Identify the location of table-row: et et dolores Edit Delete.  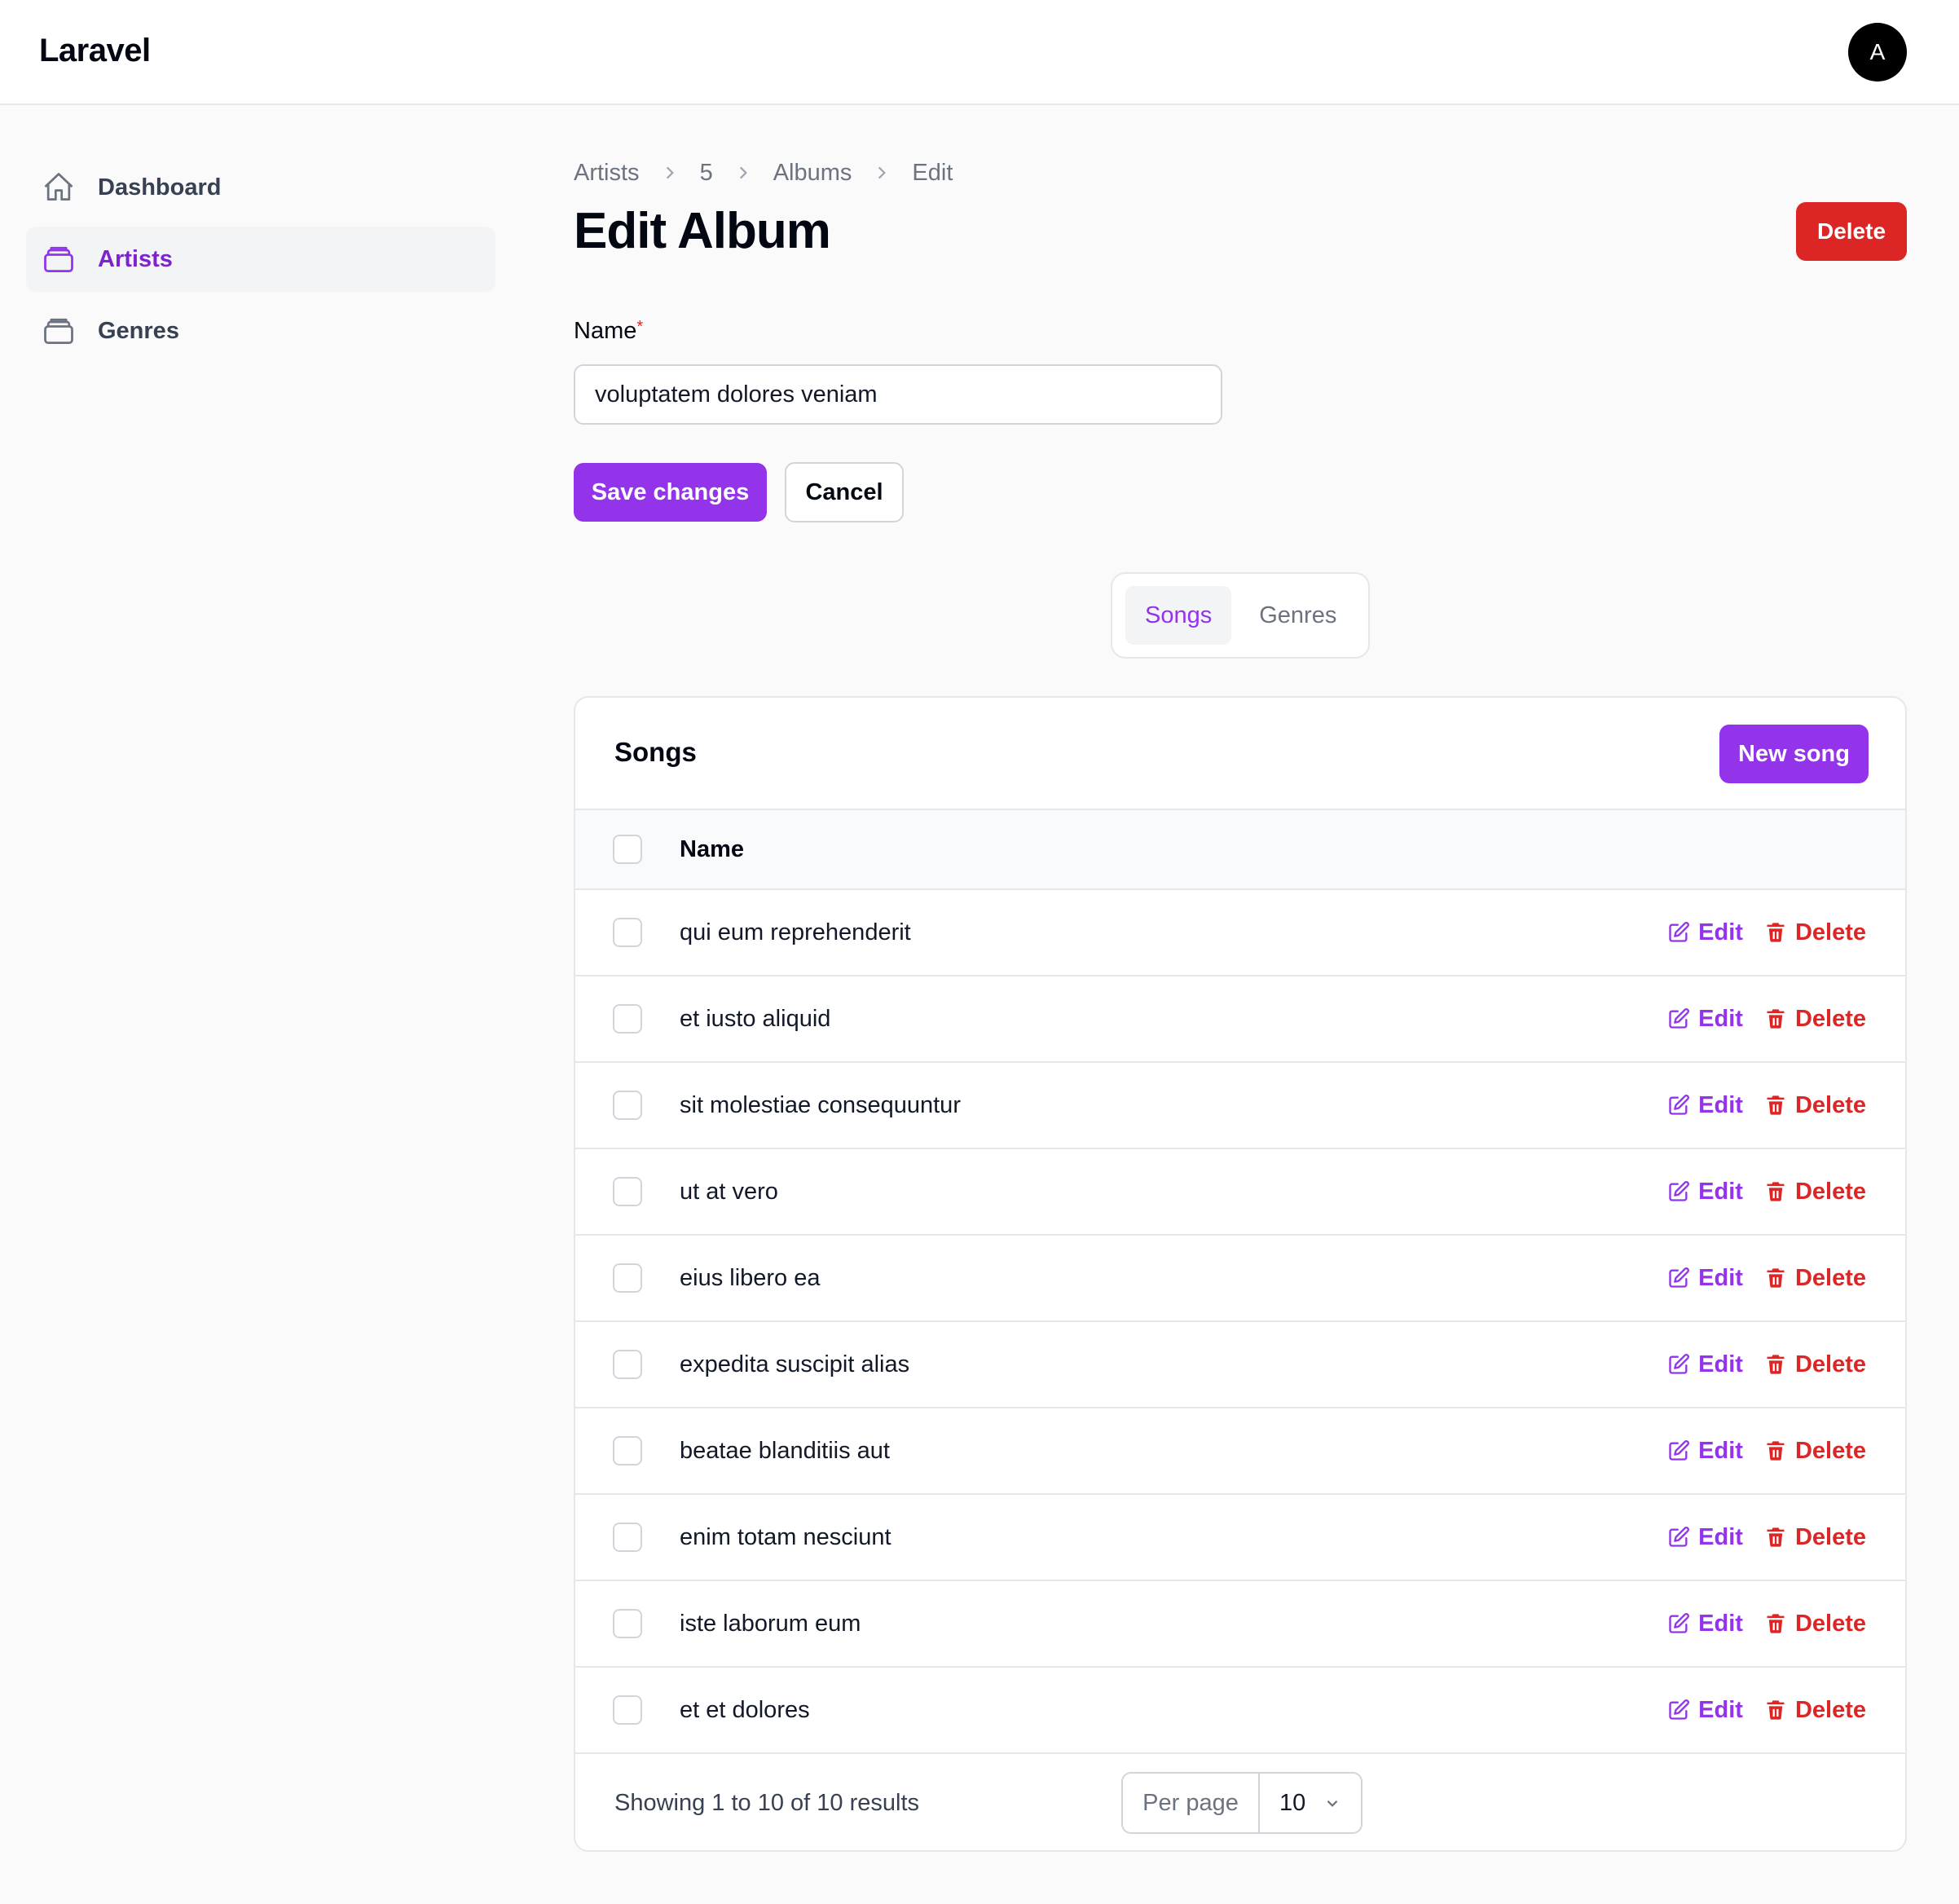
(1240, 1711).